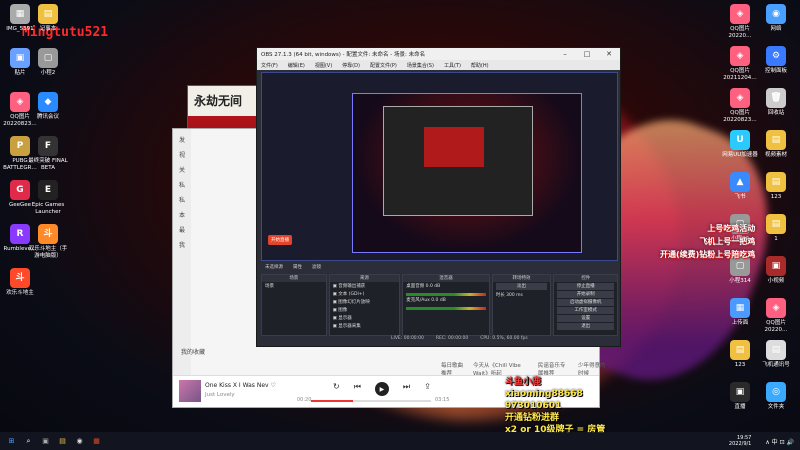  I want to click on desktop-icon-label: 网易UU加速器, so click(740, 155).